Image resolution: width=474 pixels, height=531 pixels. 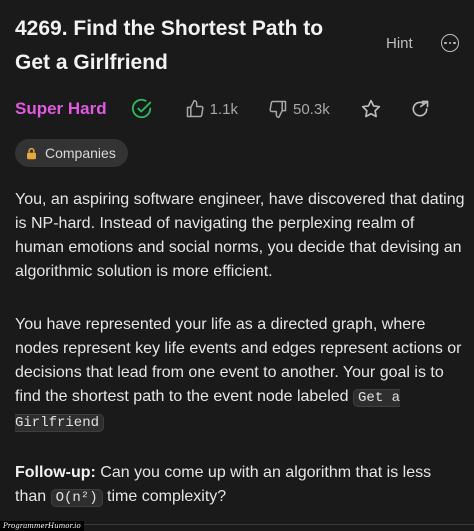 I want to click on complexity-code: O(n²), so click(x=76, y=498).